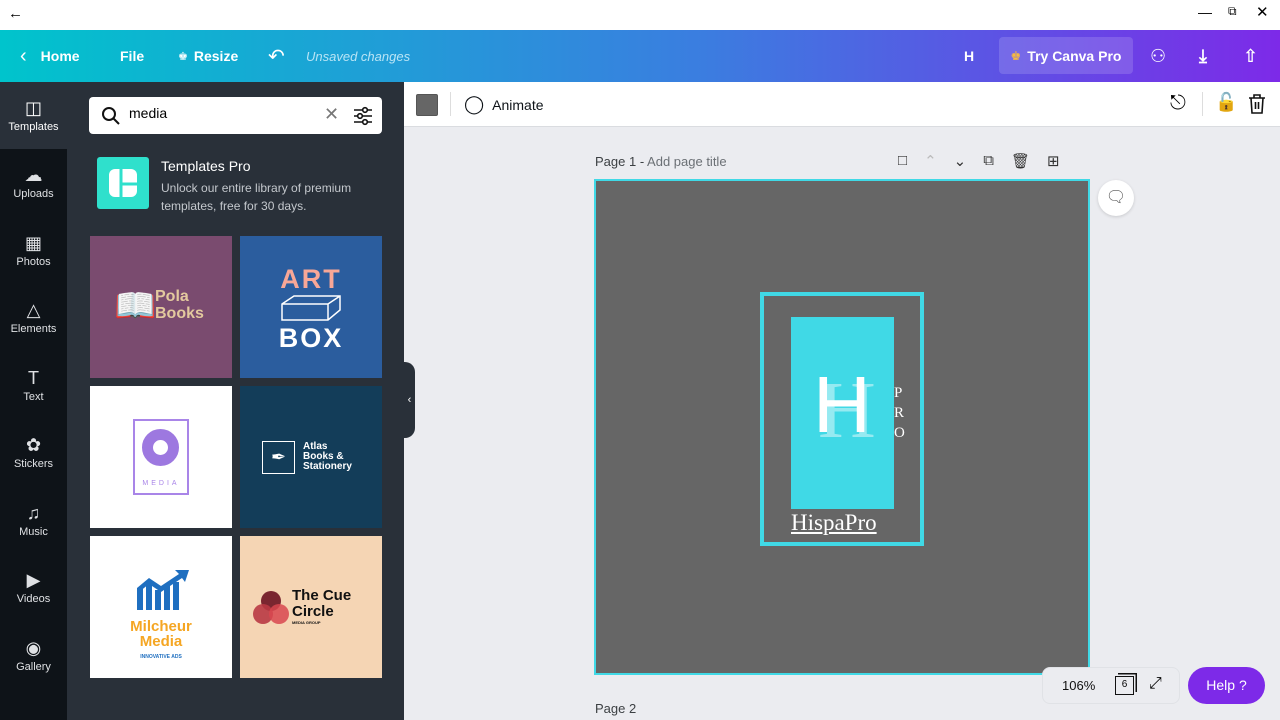  Describe the element at coordinates (1158, 56) in the screenshot. I see `share-people-icon: ⚇` at that location.